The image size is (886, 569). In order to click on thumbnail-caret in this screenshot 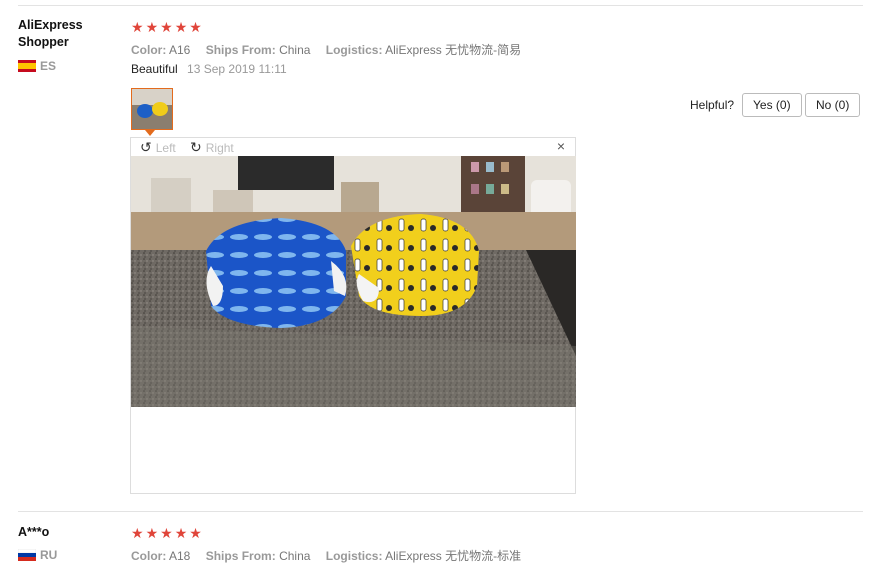, I will do `click(150, 133)`.